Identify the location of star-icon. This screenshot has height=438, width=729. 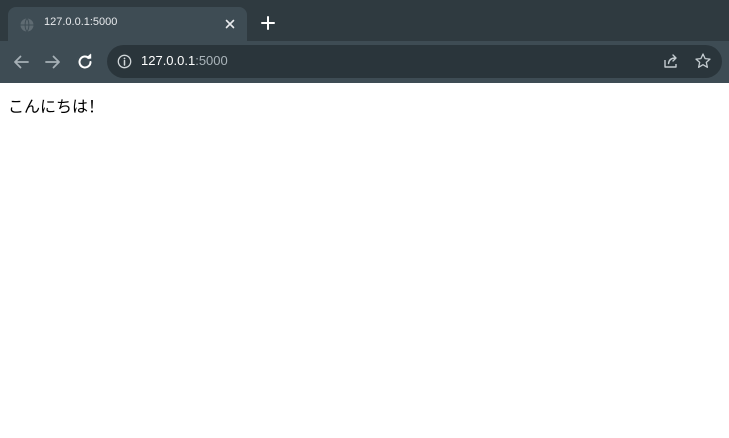
(703, 61).